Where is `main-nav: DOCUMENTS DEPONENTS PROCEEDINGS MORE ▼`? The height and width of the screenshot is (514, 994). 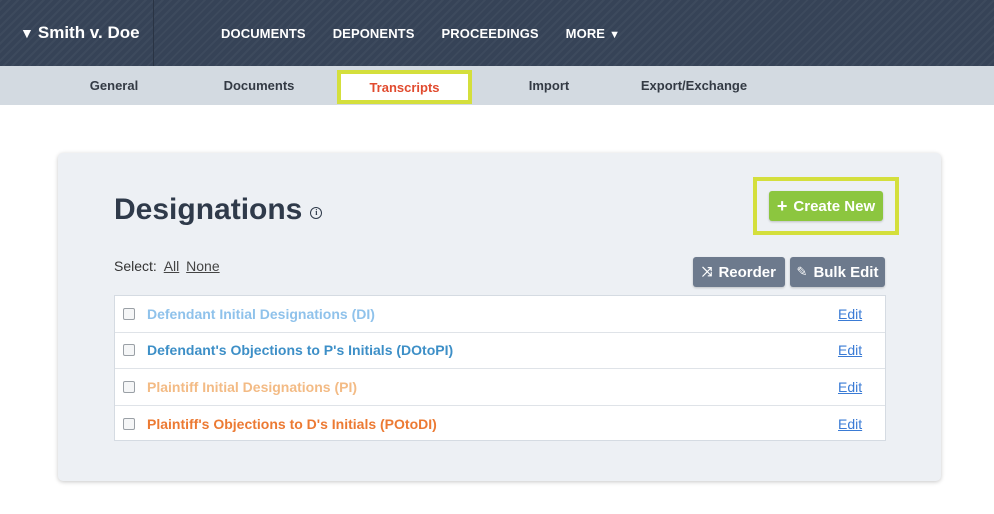
main-nav: DOCUMENTS DEPONENTS PROCEEDINGS MORE ▼ is located at coordinates (434, 33).